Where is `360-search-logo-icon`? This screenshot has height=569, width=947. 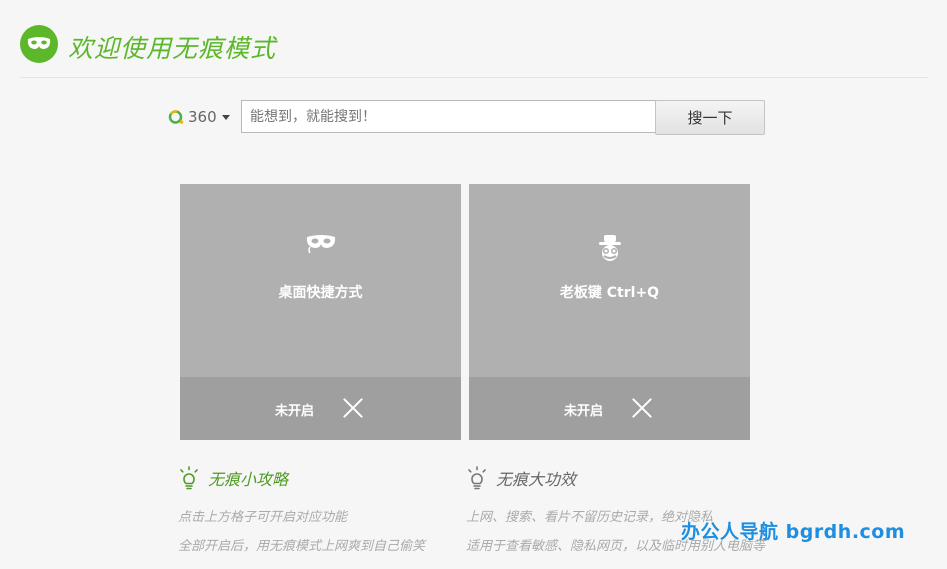 360-search-logo-icon is located at coordinates (176, 117).